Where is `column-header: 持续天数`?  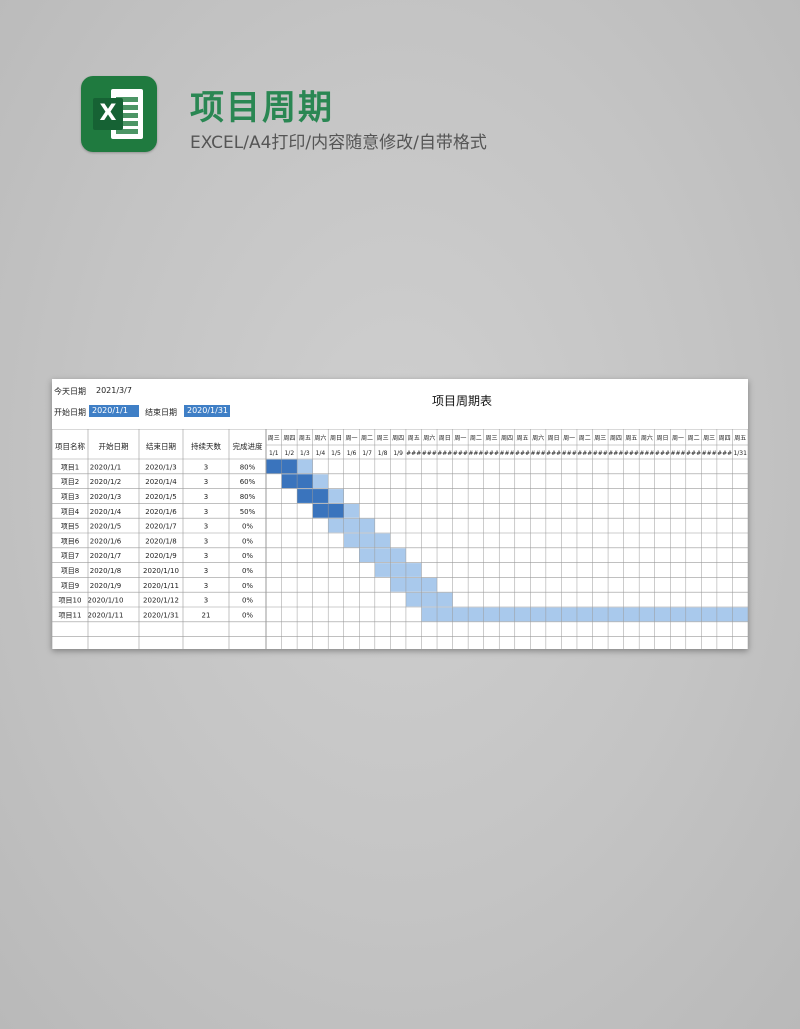
column-header: 持续天数 is located at coordinates (206, 446).